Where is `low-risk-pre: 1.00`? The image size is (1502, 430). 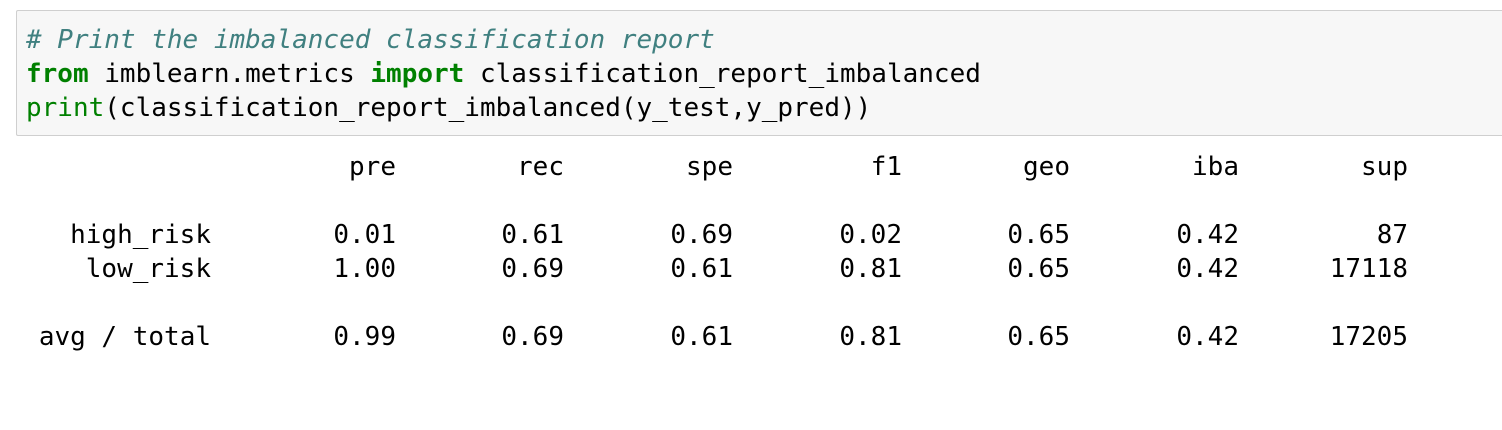
low-risk-pre: 1.00 is located at coordinates (364, 269).